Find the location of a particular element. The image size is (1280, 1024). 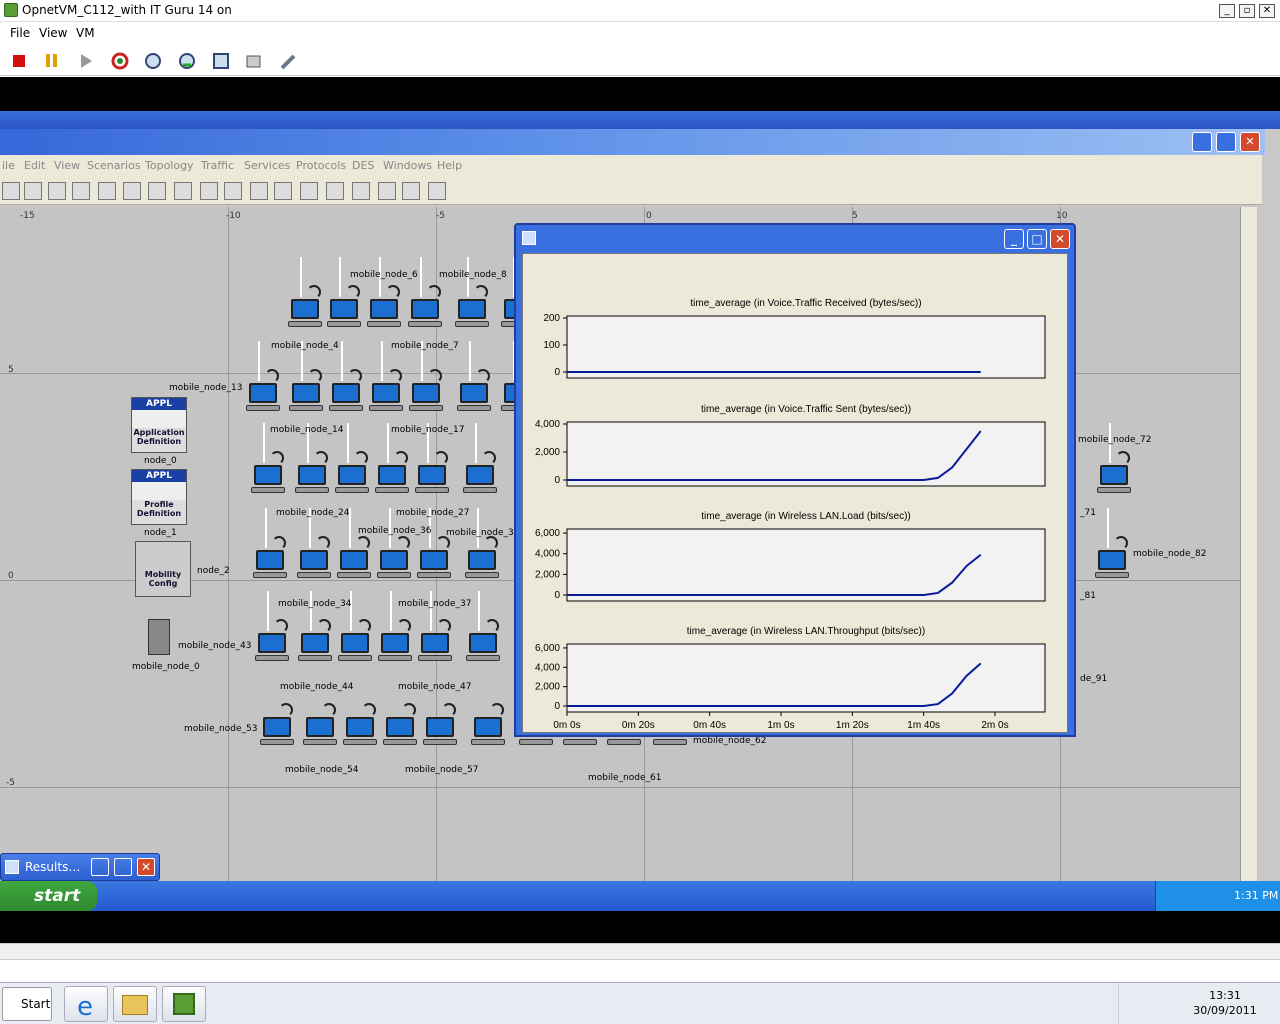

minimize-button: _ is located at coordinates (1227, 11).